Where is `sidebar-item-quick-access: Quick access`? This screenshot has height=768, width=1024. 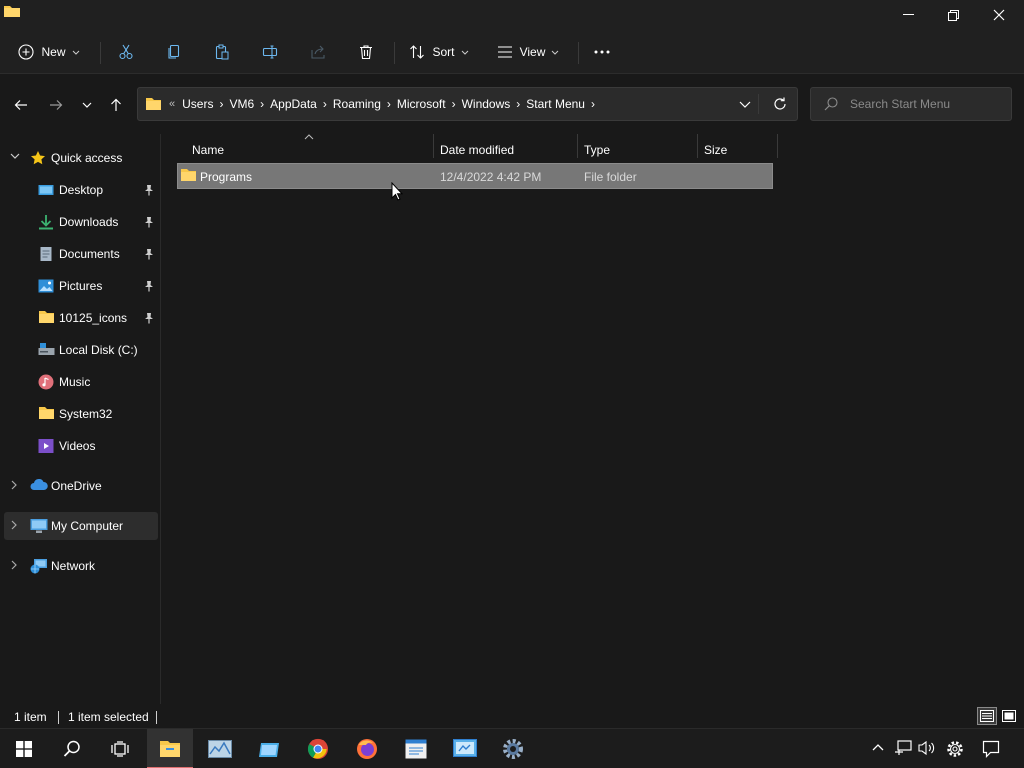 sidebar-item-quick-access: Quick access is located at coordinates (81, 158).